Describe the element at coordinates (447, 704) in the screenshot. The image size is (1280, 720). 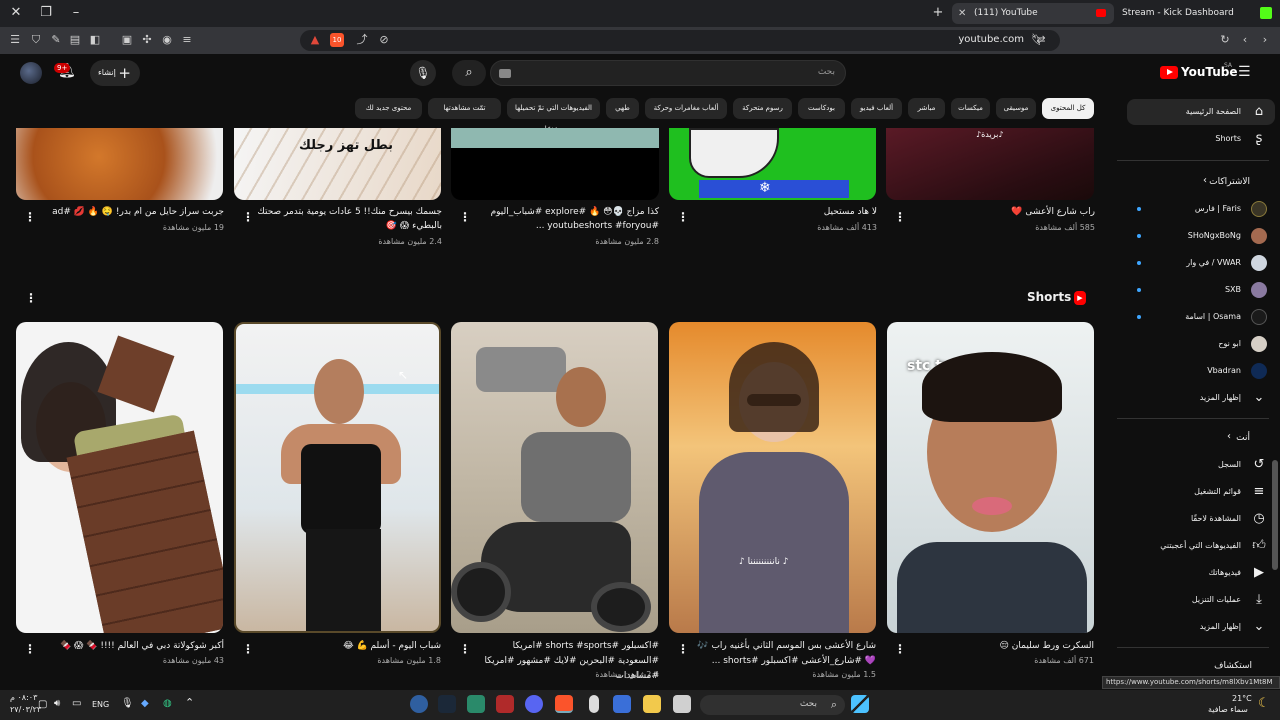
I see `steam-app-icon` at that location.